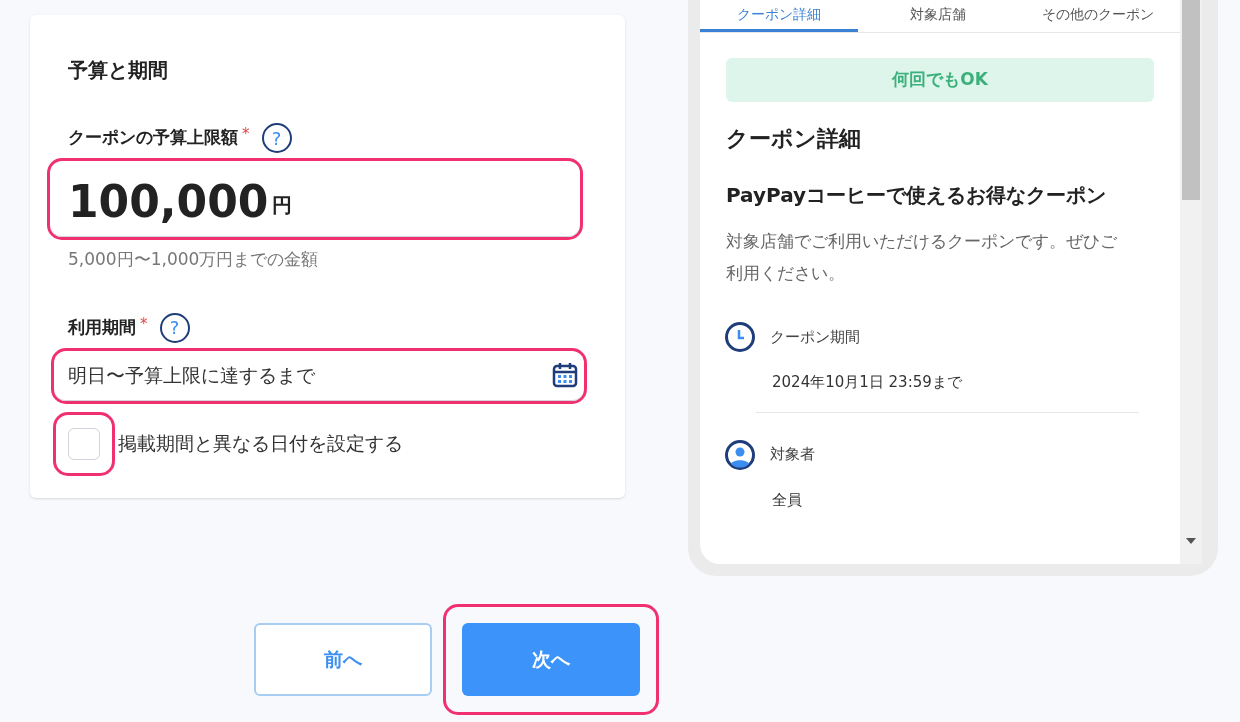 Image resolution: width=1240 pixels, height=722 pixels. What do you see at coordinates (815, 337) in the screenshot?
I see `detail-label: クーポン期間` at bounding box center [815, 337].